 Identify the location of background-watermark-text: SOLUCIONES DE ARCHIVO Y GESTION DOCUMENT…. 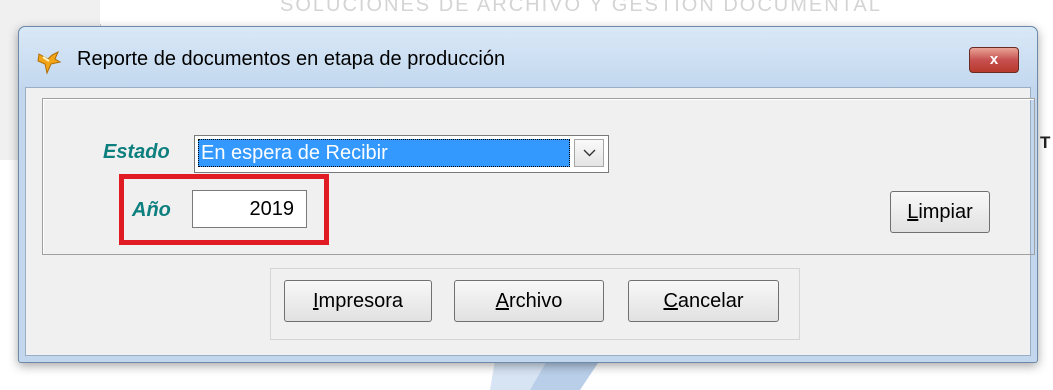
(581, 8).